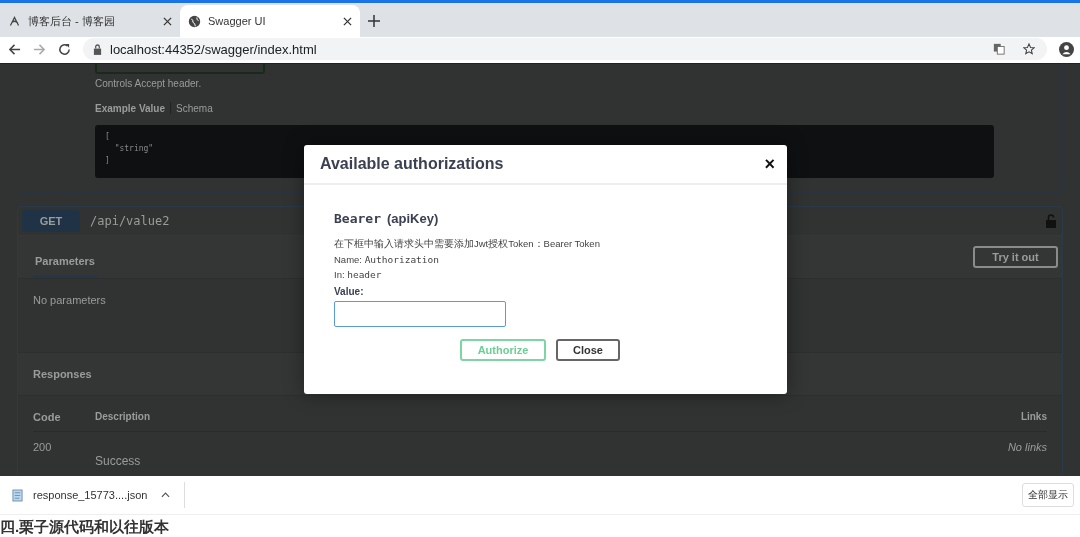 The height and width of the screenshot is (537, 1080). I want to click on column-header: Description, so click(123, 416).